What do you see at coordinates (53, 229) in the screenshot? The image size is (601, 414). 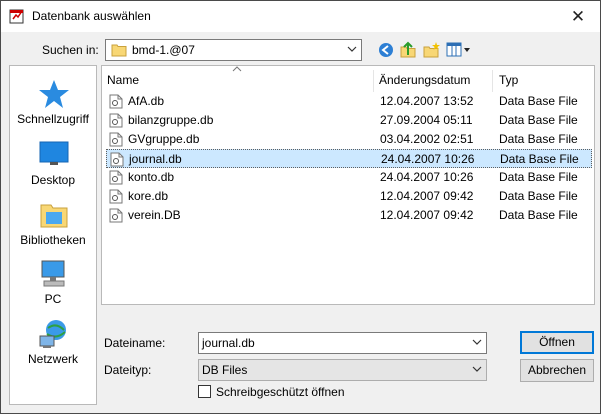 I see `place-libraries: Bibliotheken` at bounding box center [53, 229].